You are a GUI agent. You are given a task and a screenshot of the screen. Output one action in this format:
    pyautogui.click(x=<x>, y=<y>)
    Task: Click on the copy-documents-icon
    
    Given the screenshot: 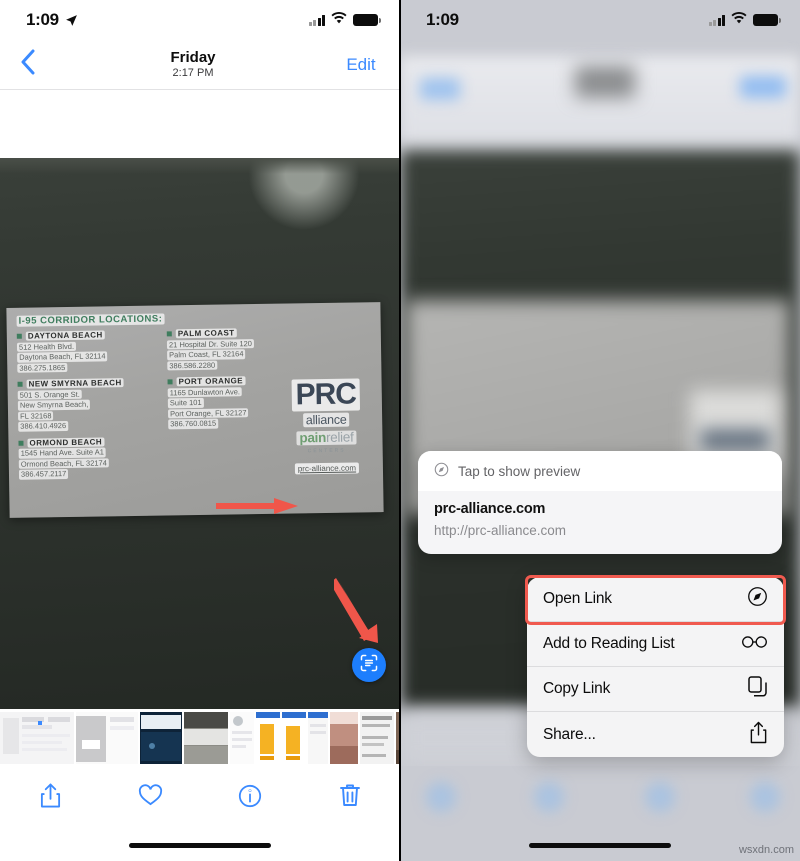 What is the action you would take?
    pyautogui.click(x=758, y=689)
    